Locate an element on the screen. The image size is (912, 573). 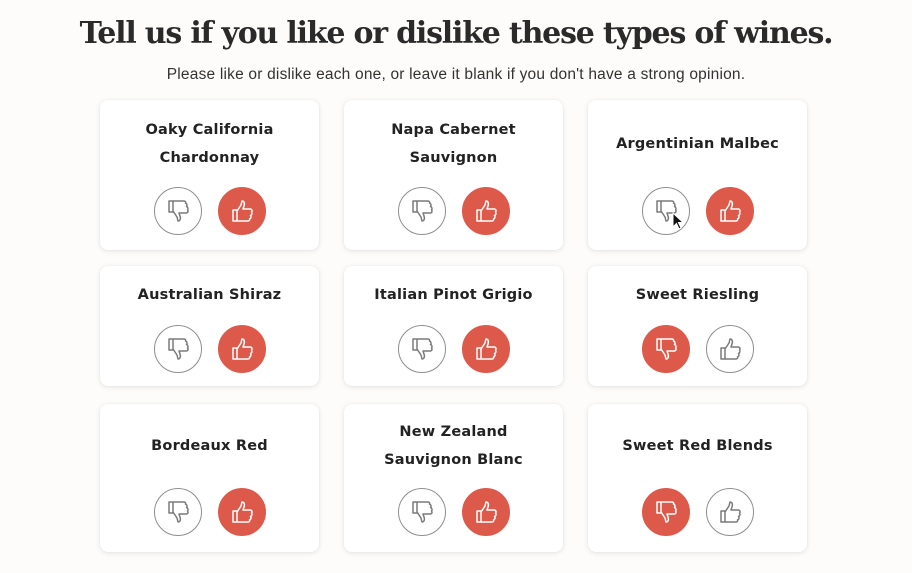
wine-name-line: Bordeaux Red is located at coordinates (209, 446).